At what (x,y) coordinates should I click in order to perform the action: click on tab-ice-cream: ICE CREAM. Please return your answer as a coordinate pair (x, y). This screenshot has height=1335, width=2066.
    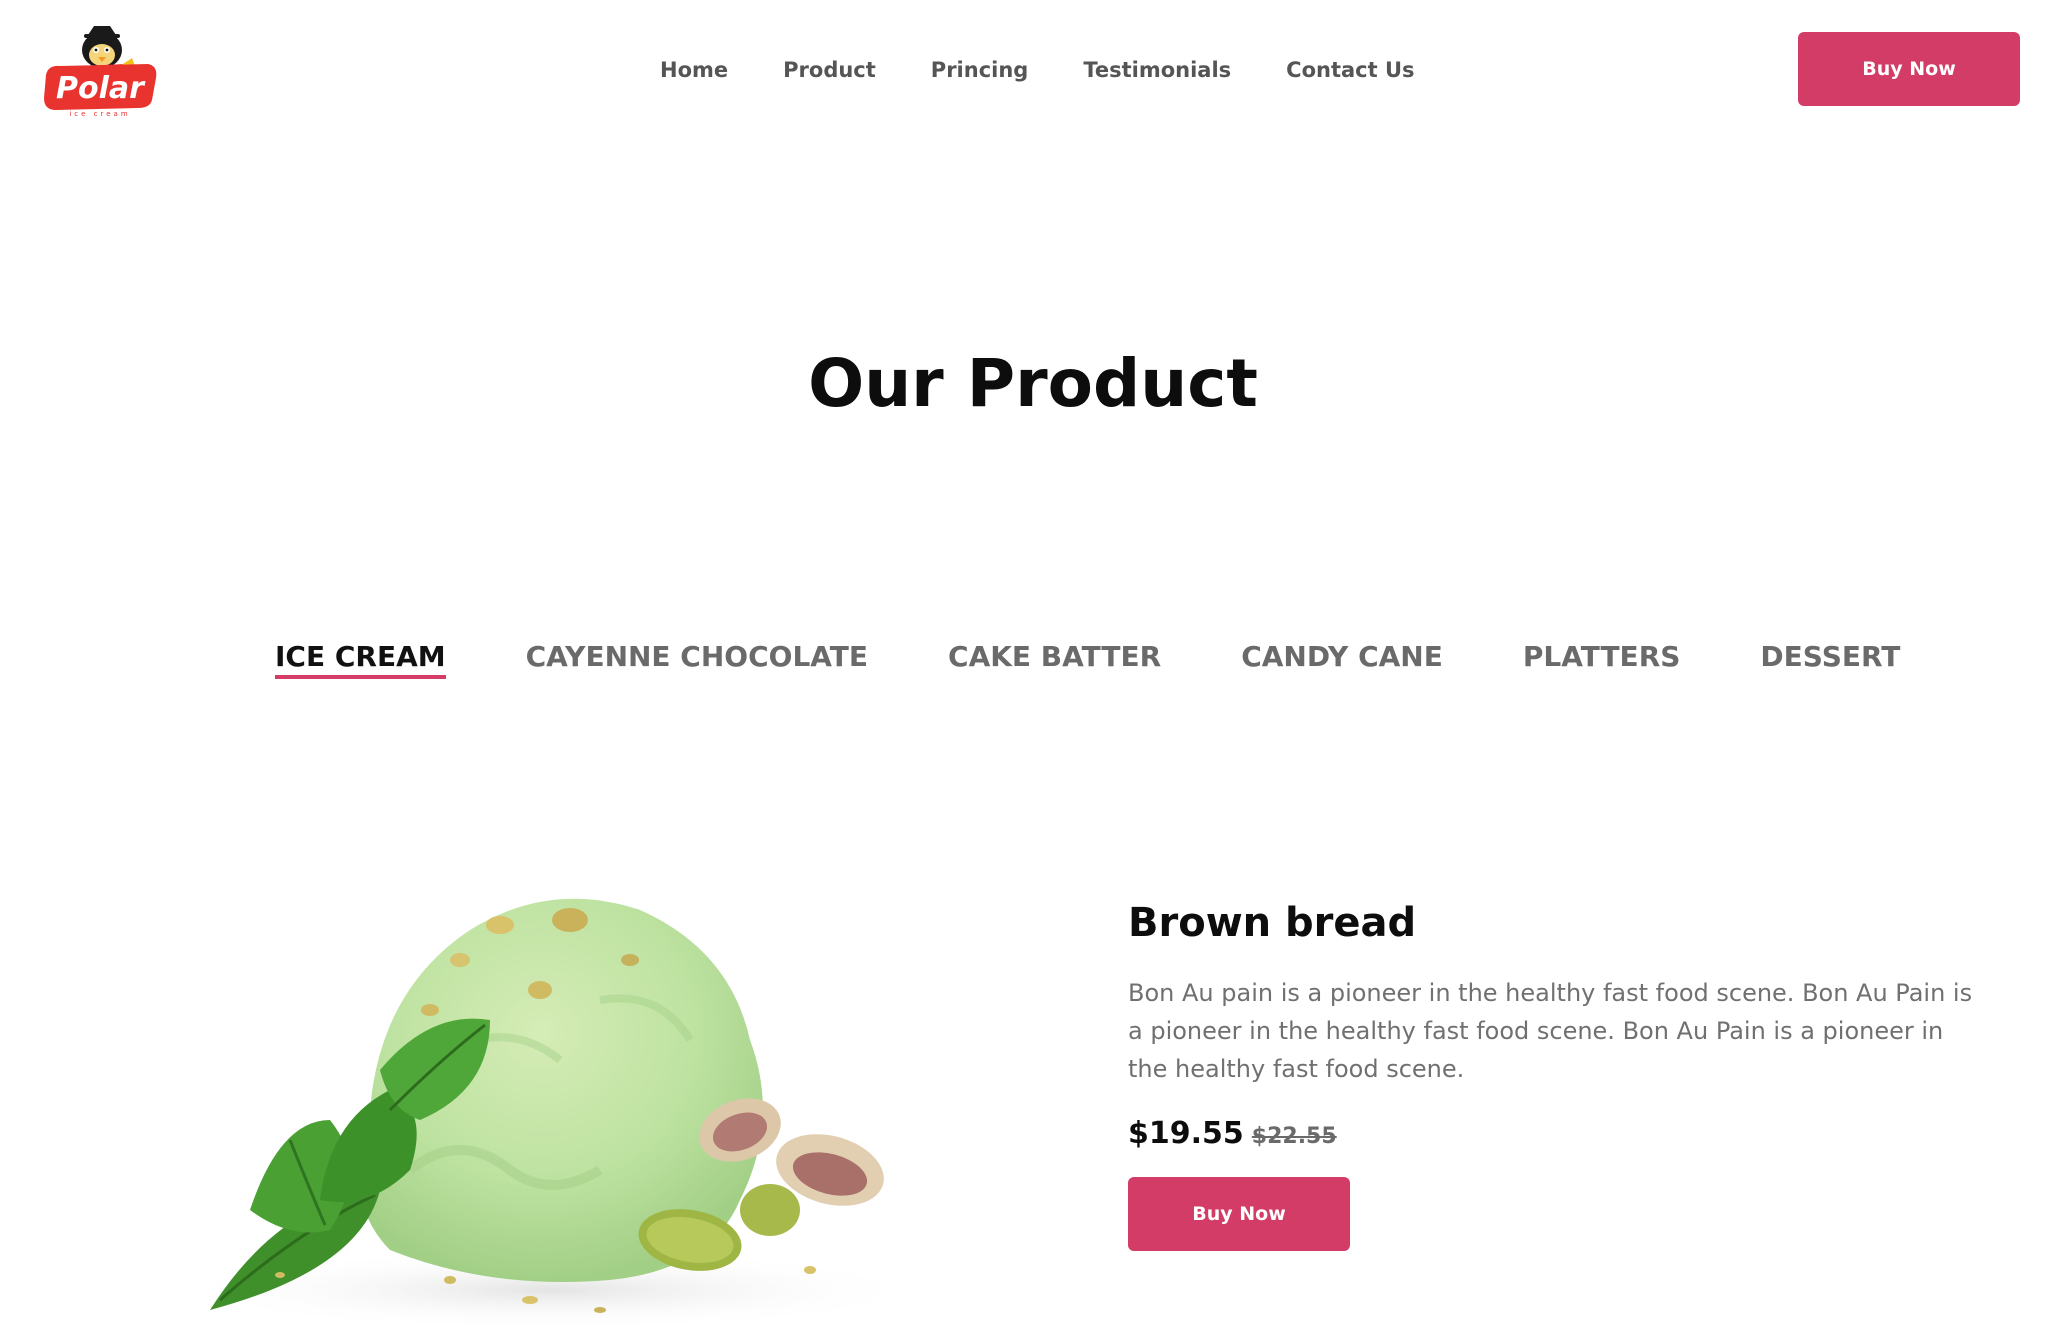
    Looking at the image, I should click on (360, 659).